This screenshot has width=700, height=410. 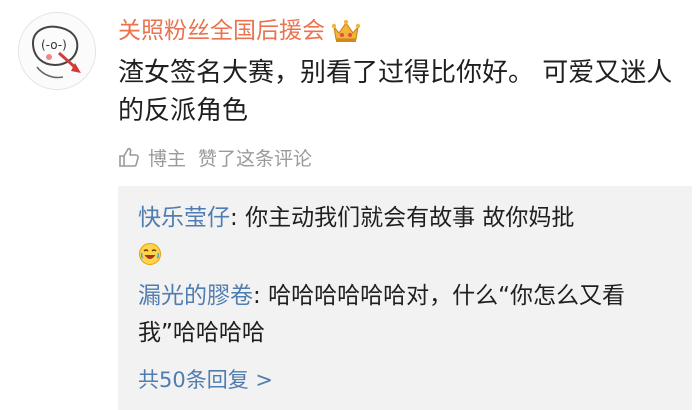 I want to click on reply-text: 你主动我们就会有故事 故你妈批, so click(x=410, y=218).